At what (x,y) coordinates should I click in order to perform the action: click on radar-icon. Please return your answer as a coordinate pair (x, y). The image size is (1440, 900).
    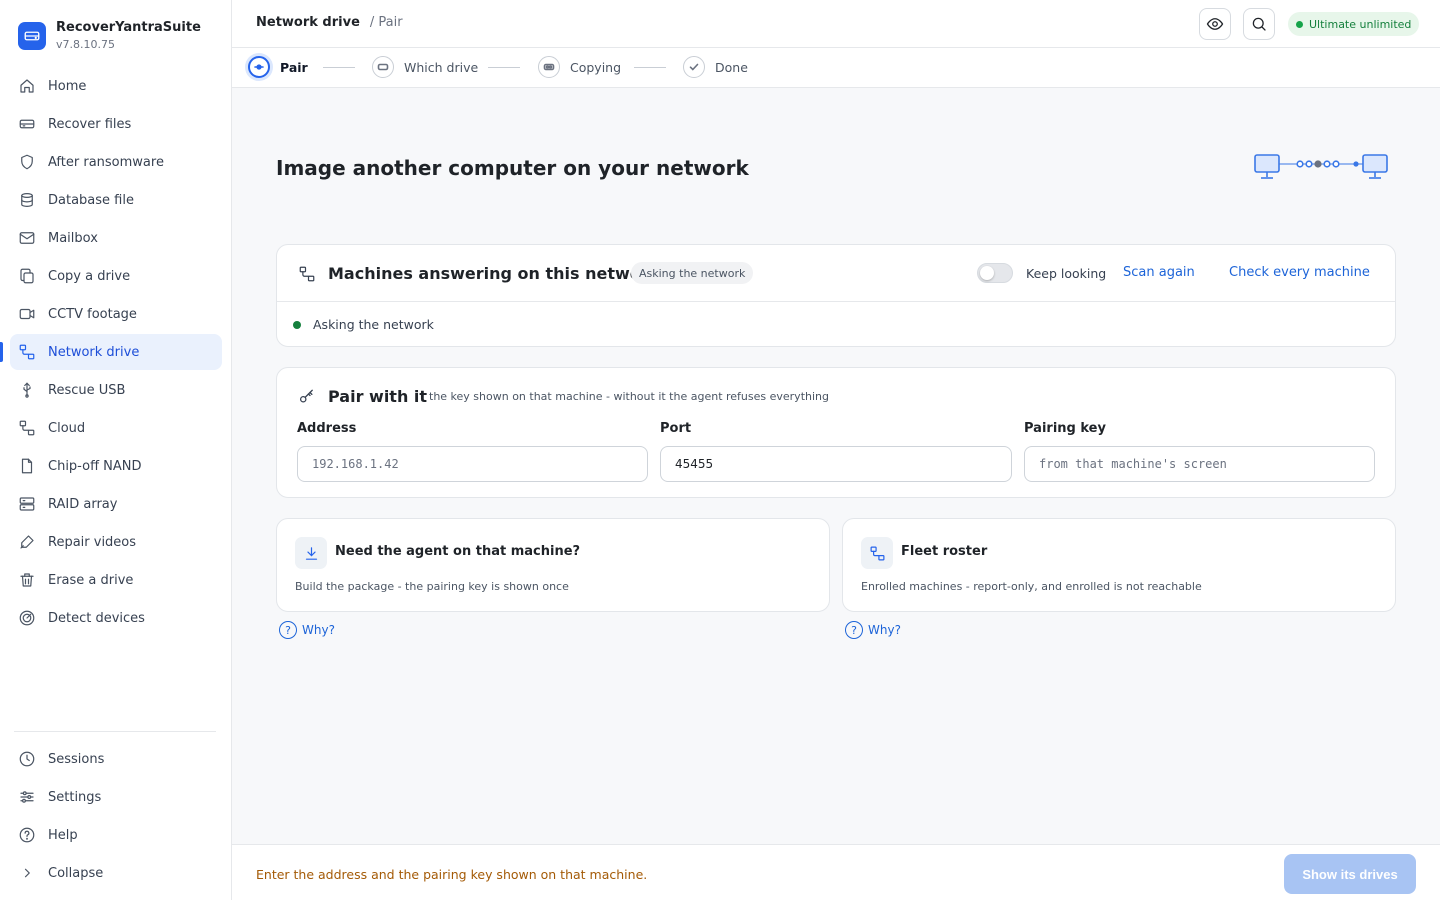
    Looking at the image, I should click on (27, 618).